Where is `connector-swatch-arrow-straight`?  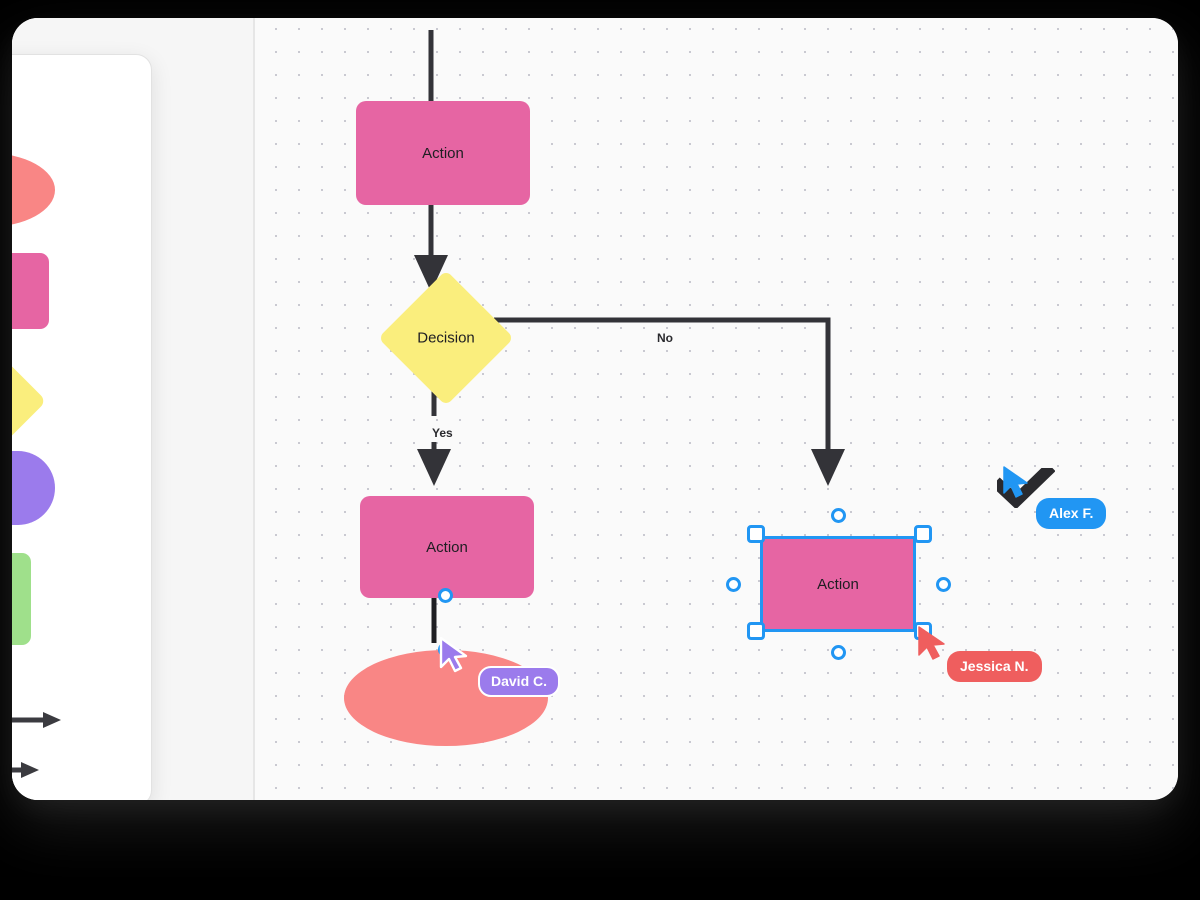 connector-swatch-arrow-straight is located at coordinates (36, 720).